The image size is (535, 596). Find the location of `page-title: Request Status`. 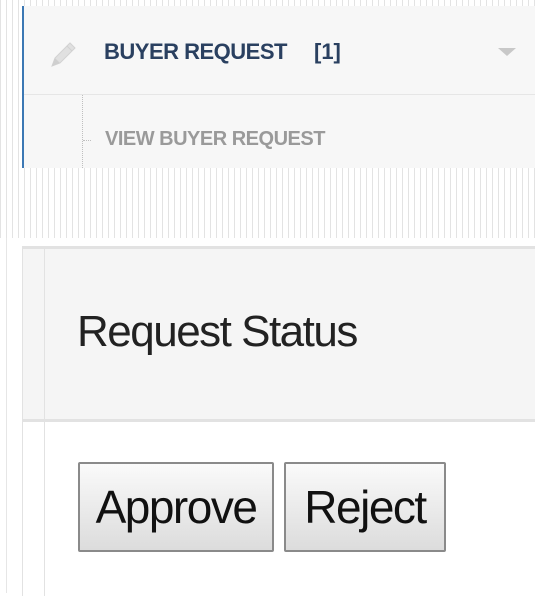

page-title: Request Status is located at coordinates (217, 331).